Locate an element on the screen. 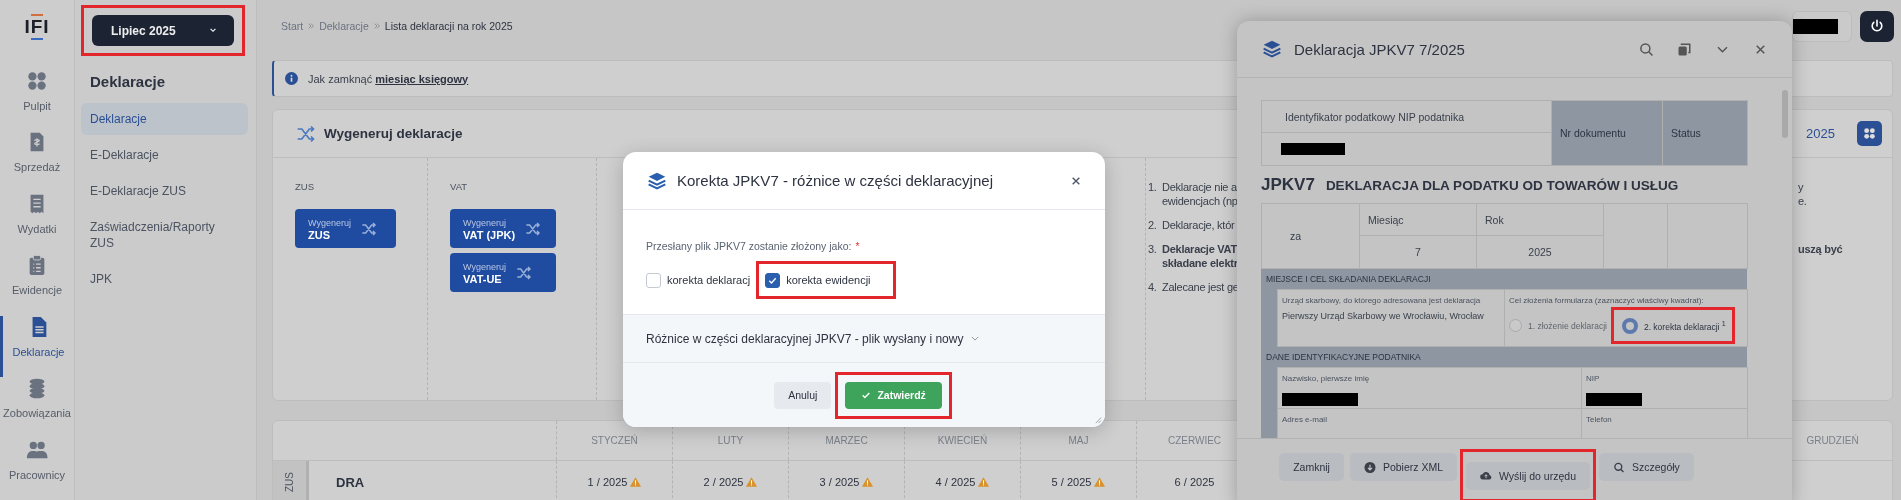 Image resolution: width=1901 pixels, height=500 pixels. rail-item: Pulpit is located at coordinates (37, 100).